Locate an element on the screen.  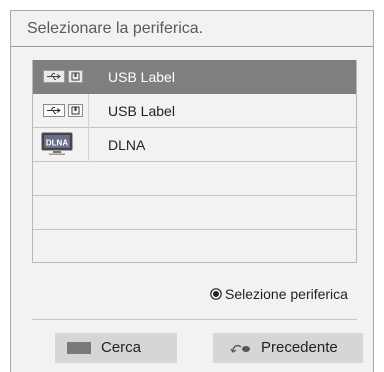
device-icon-cell: DLNA is located at coordinates (61, 145).